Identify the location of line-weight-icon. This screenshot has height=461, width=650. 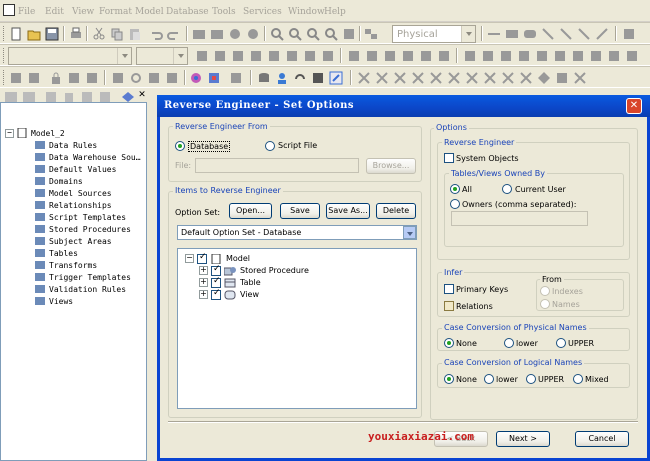
(328, 56).